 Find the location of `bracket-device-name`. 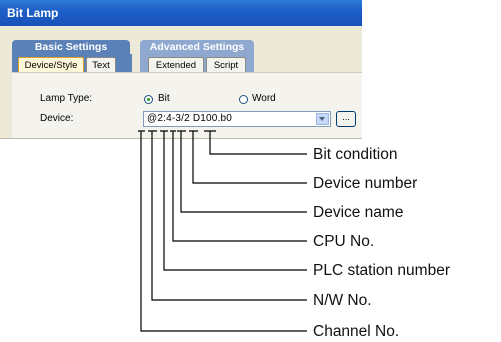

bracket-device-name is located at coordinates (242, 171).